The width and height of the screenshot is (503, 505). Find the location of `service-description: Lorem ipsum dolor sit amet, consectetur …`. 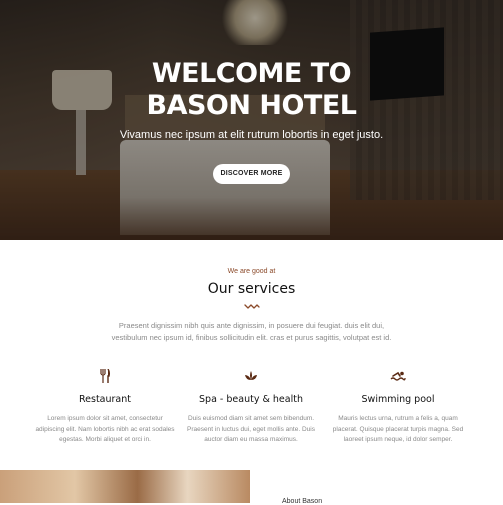

service-description: Lorem ipsum dolor sit amet, consectetur … is located at coordinates (105, 429).